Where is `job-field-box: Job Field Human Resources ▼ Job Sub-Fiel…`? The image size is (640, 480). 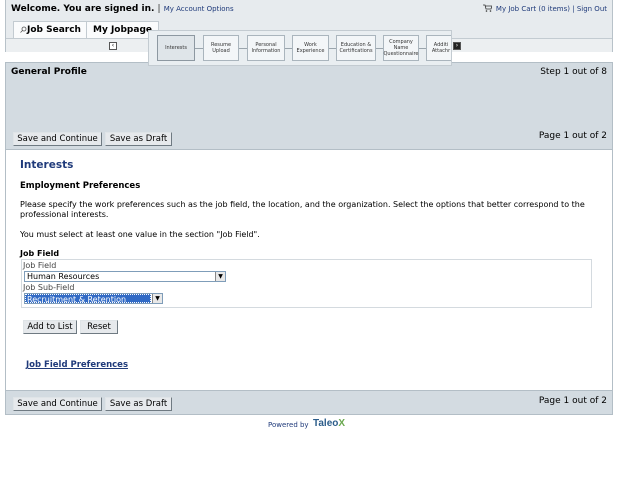
job-field-box: Job Field Human Resources ▼ Job Sub-Fiel… is located at coordinates (306, 283).